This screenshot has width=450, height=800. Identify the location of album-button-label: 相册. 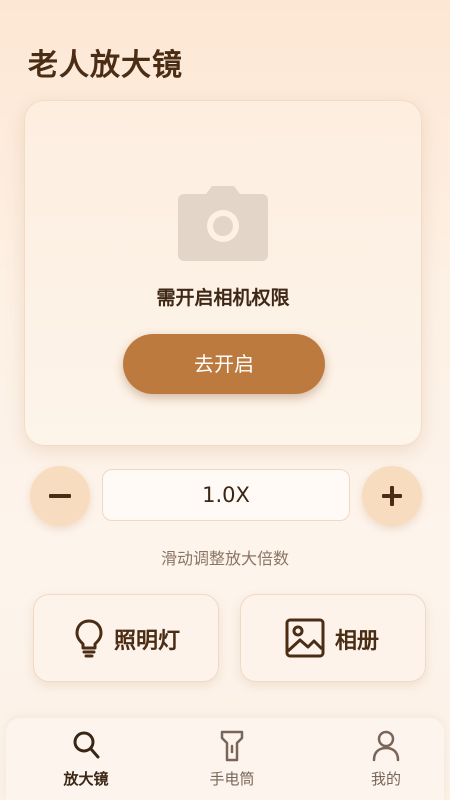
(357, 641).